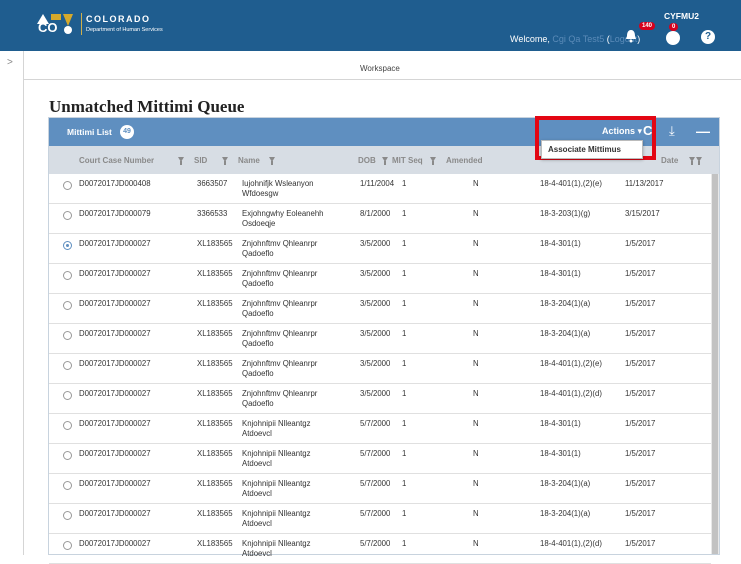  Describe the element at coordinates (115, 213) in the screenshot. I see `cell-court-case-number: D0072017JD000079` at that location.